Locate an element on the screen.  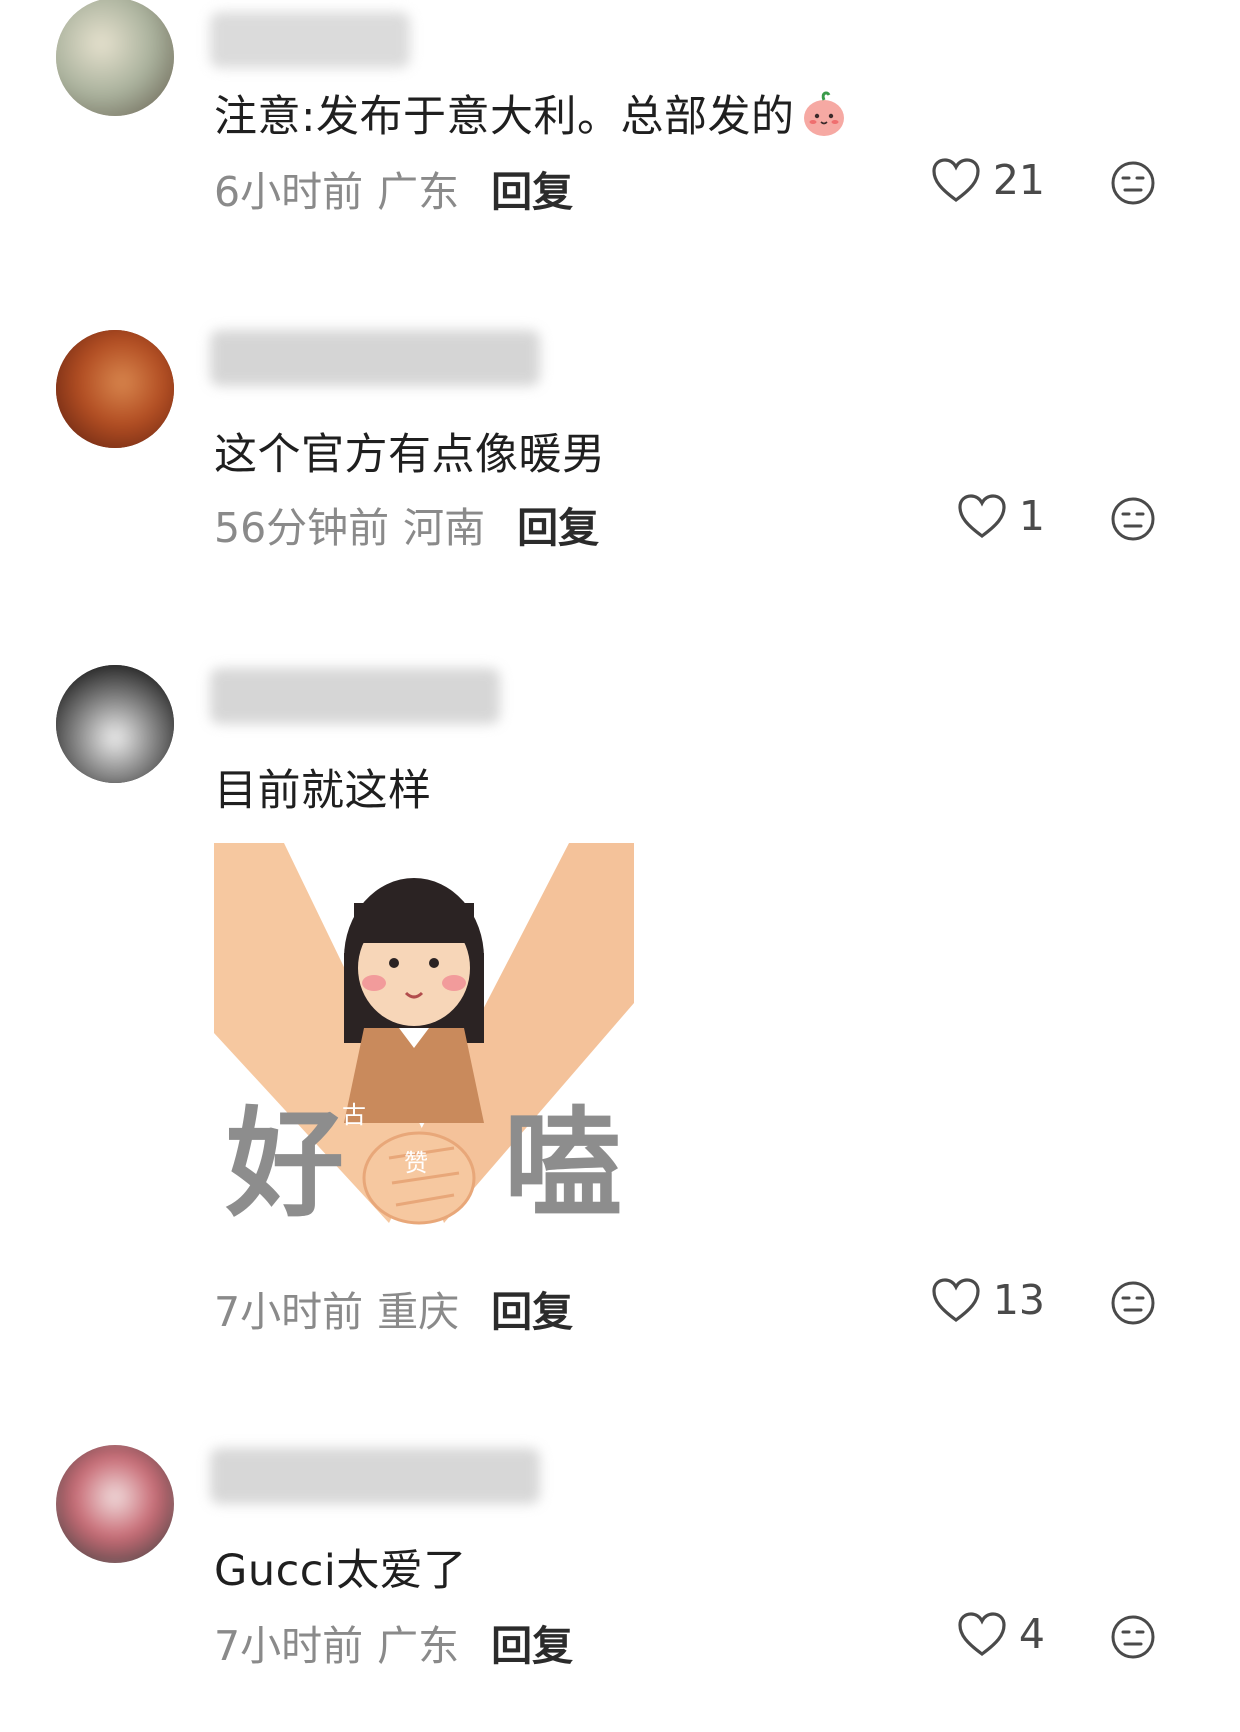
like-count: 1 is located at coordinates (1031, 516).